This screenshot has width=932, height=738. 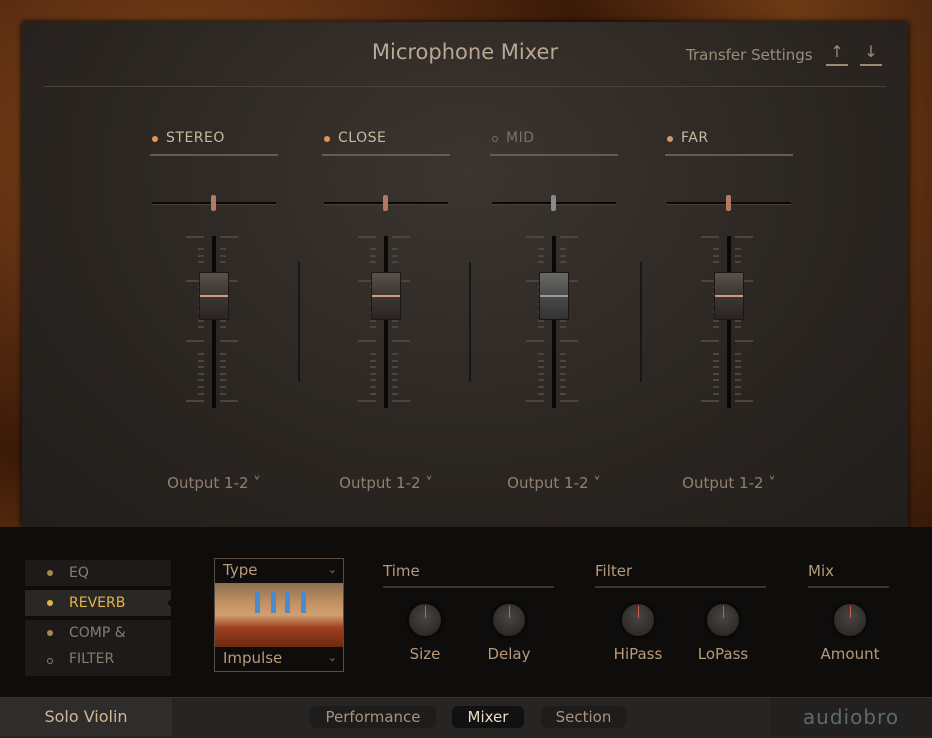 I want to click on tab-performance: Performance, so click(x=373, y=717).